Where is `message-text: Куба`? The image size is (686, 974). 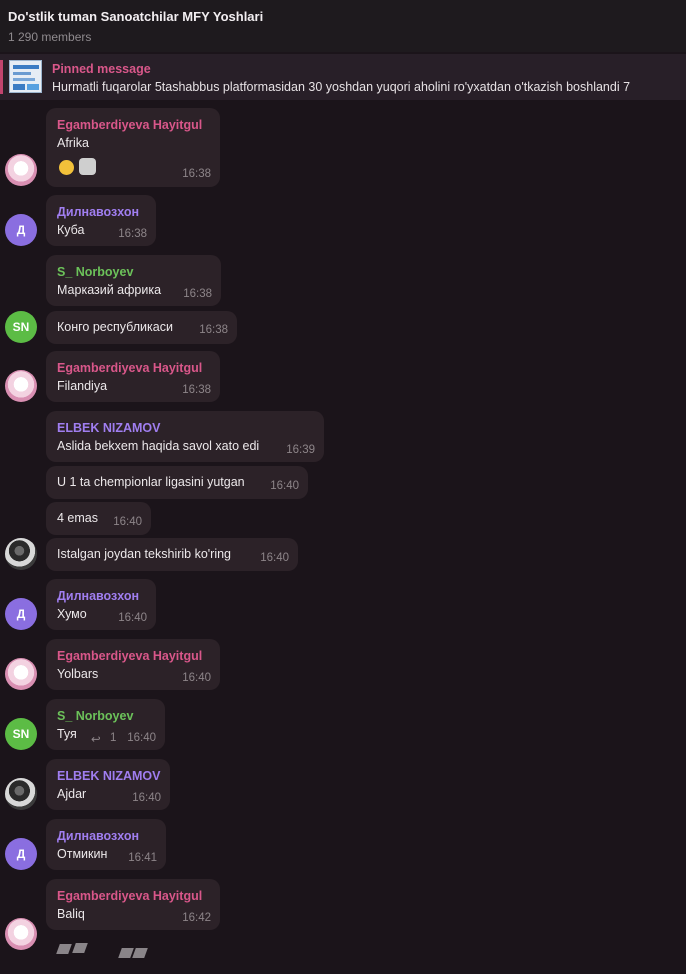
message-text: Куба is located at coordinates (71, 230).